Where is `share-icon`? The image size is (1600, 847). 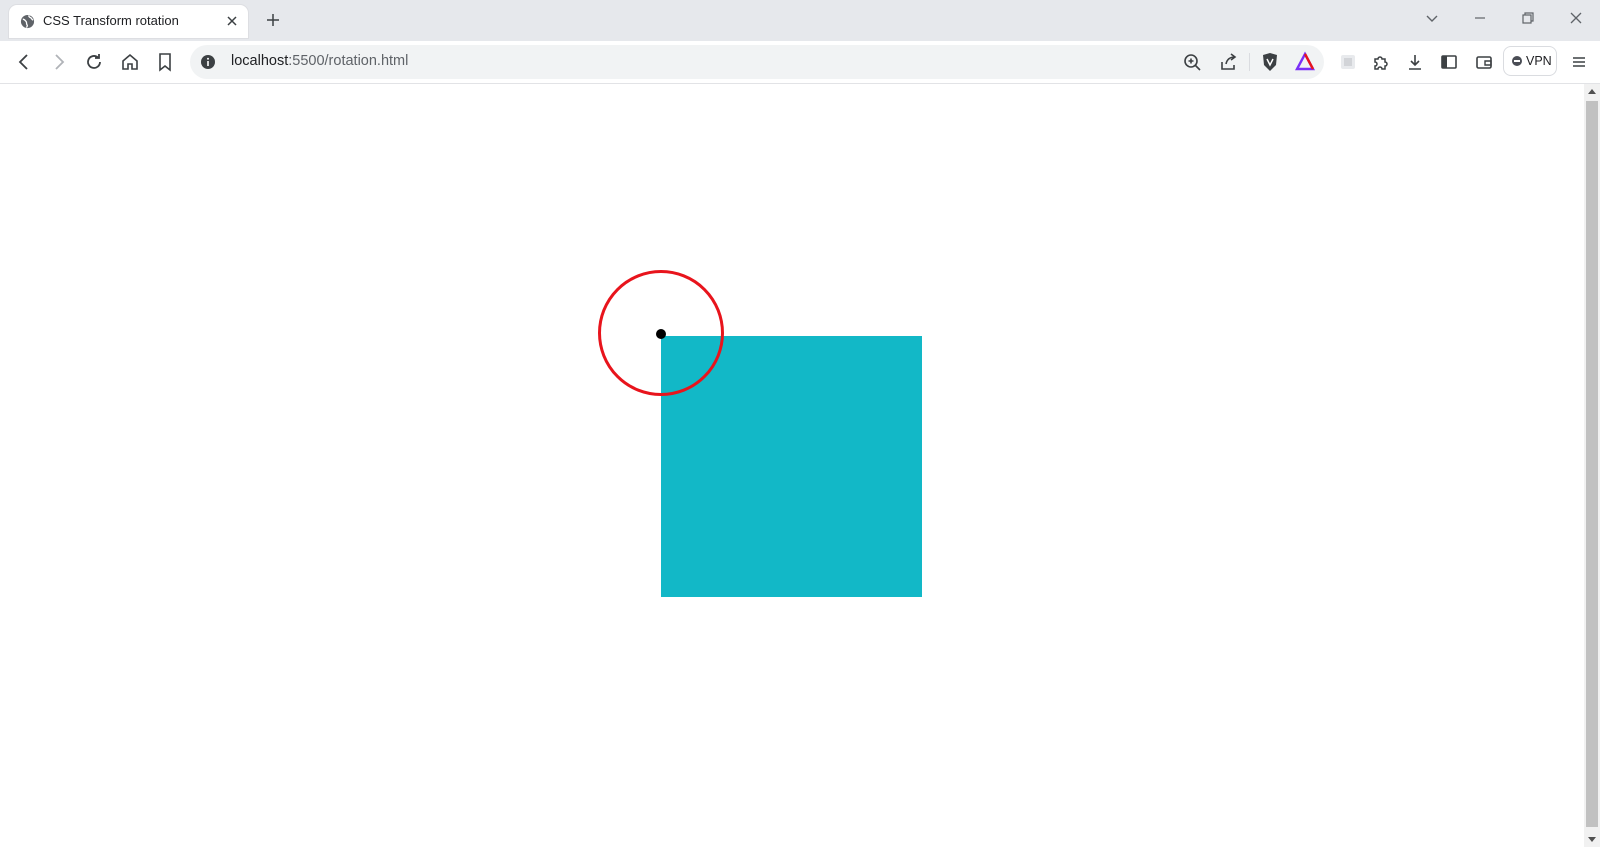 share-icon is located at coordinates (1228, 62).